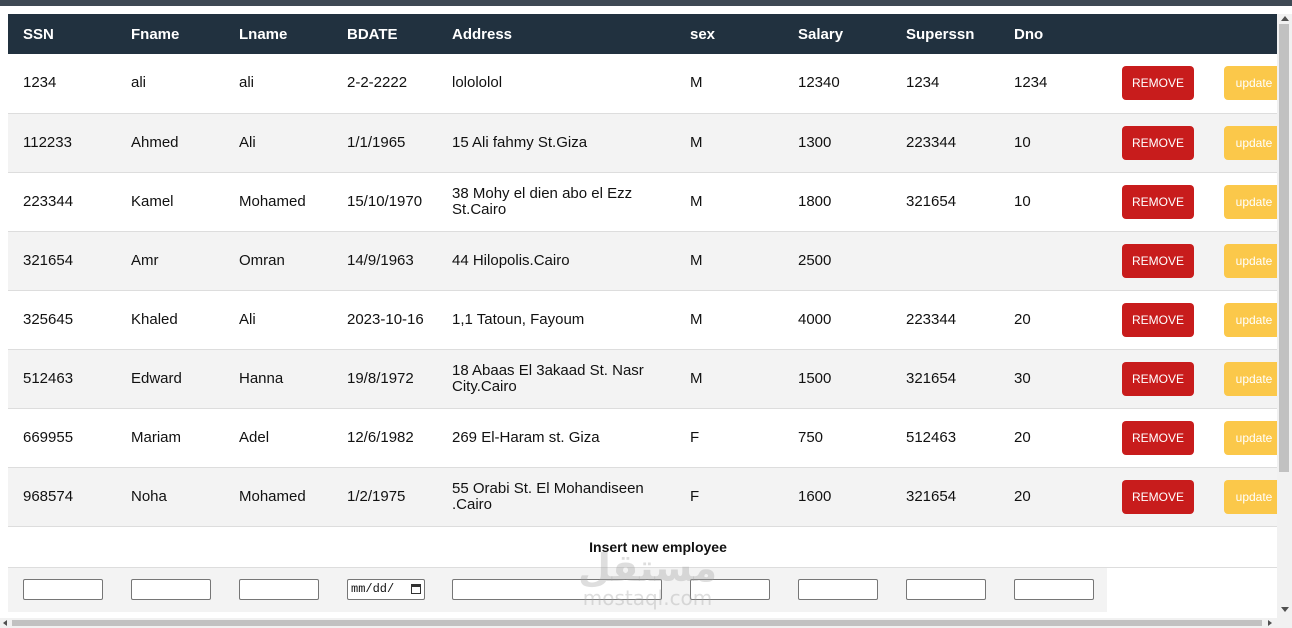 The image size is (1292, 628). What do you see at coordinates (62, 320) in the screenshot?
I see `cell-ssn: 325645` at bounding box center [62, 320].